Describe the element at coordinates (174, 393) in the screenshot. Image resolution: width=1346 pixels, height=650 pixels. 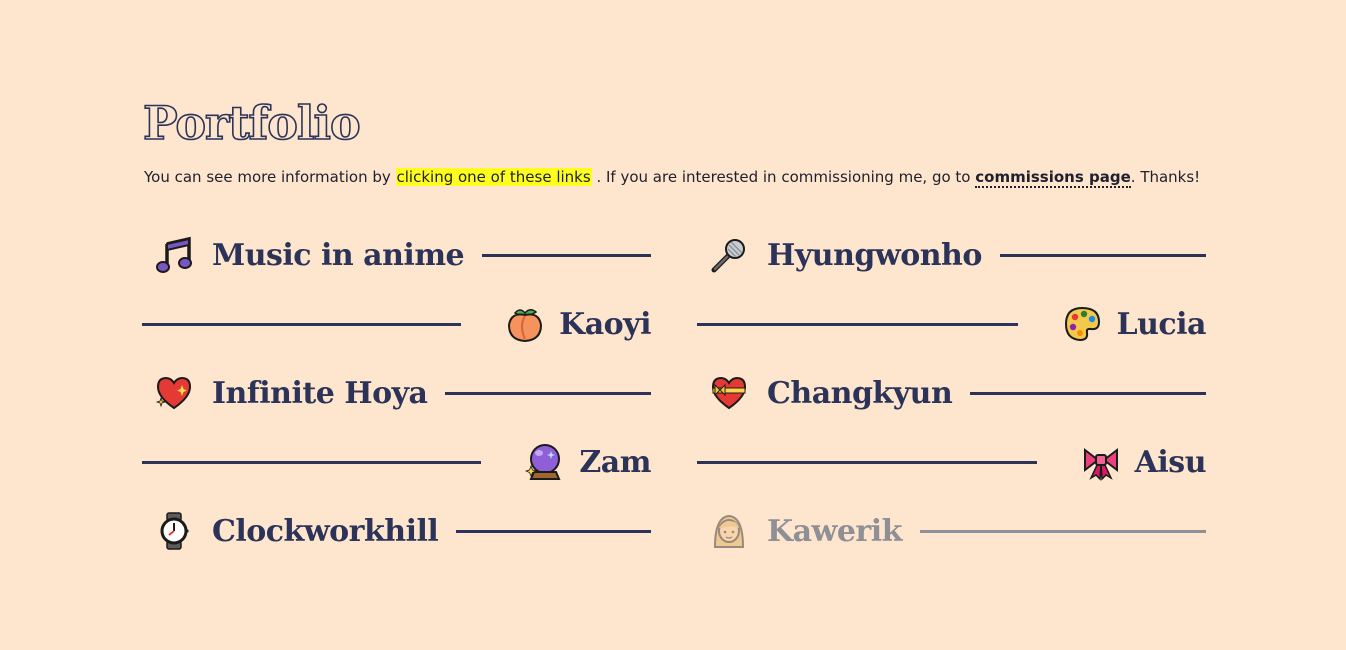
I see `sparkling-heart-icon` at that location.